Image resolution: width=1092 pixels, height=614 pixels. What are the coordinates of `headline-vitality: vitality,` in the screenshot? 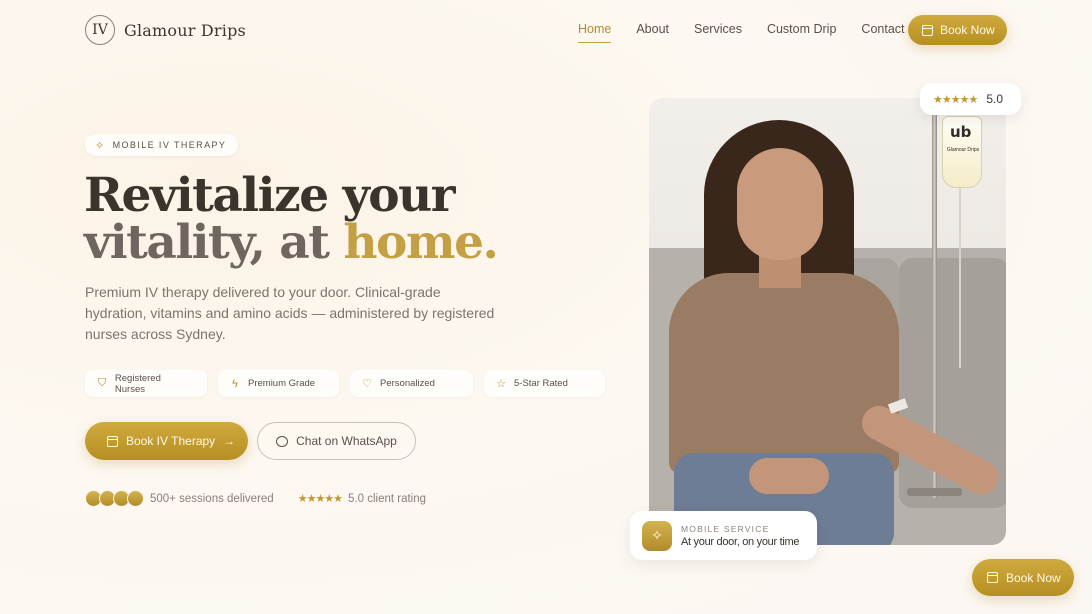 It's located at (175, 242).